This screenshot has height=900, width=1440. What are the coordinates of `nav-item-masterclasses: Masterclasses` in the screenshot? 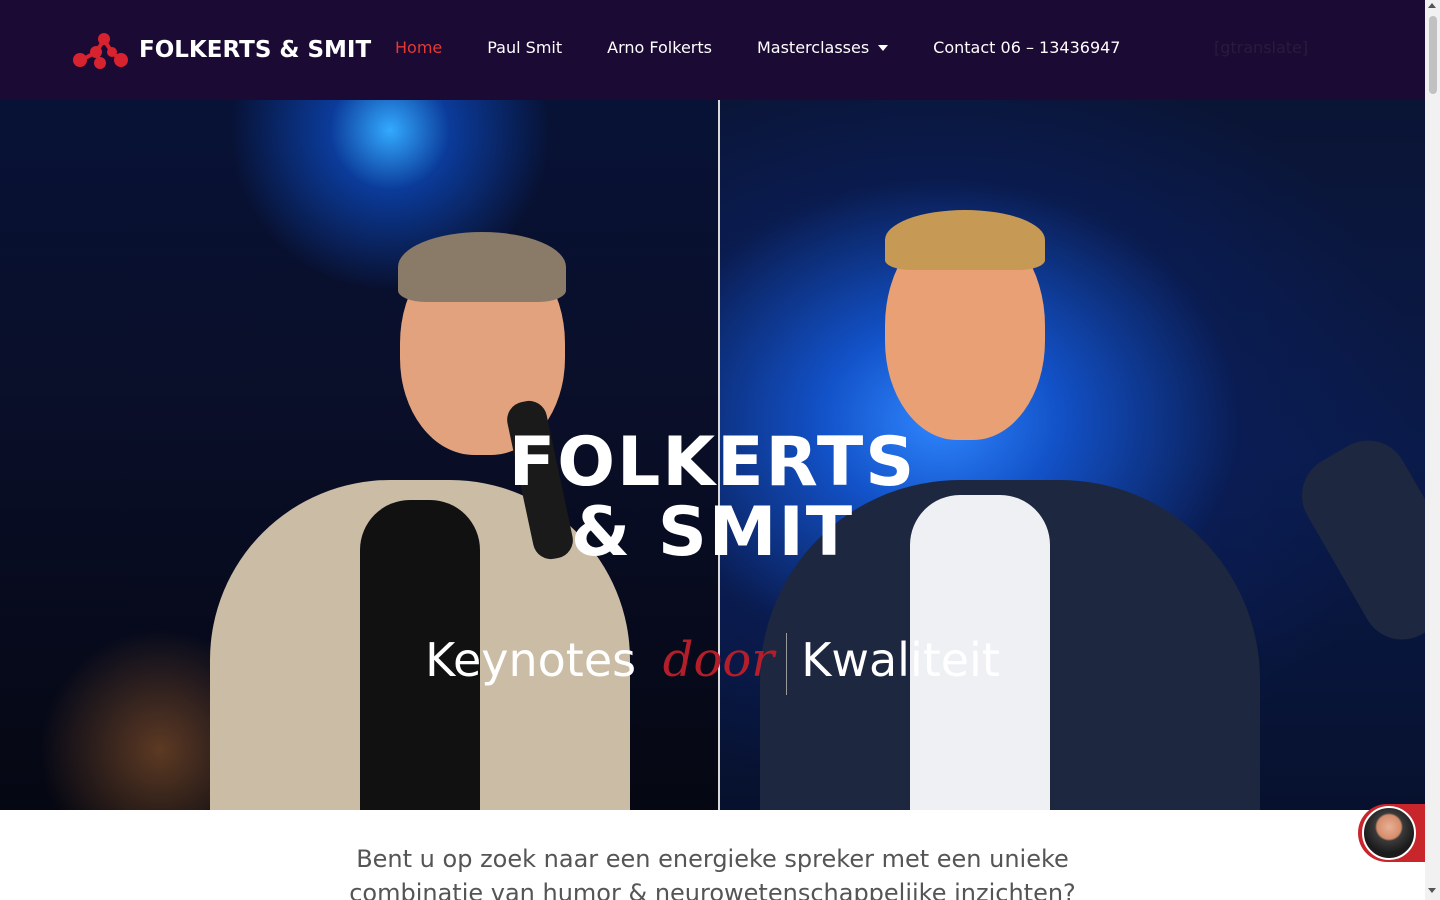 It's located at (822, 47).